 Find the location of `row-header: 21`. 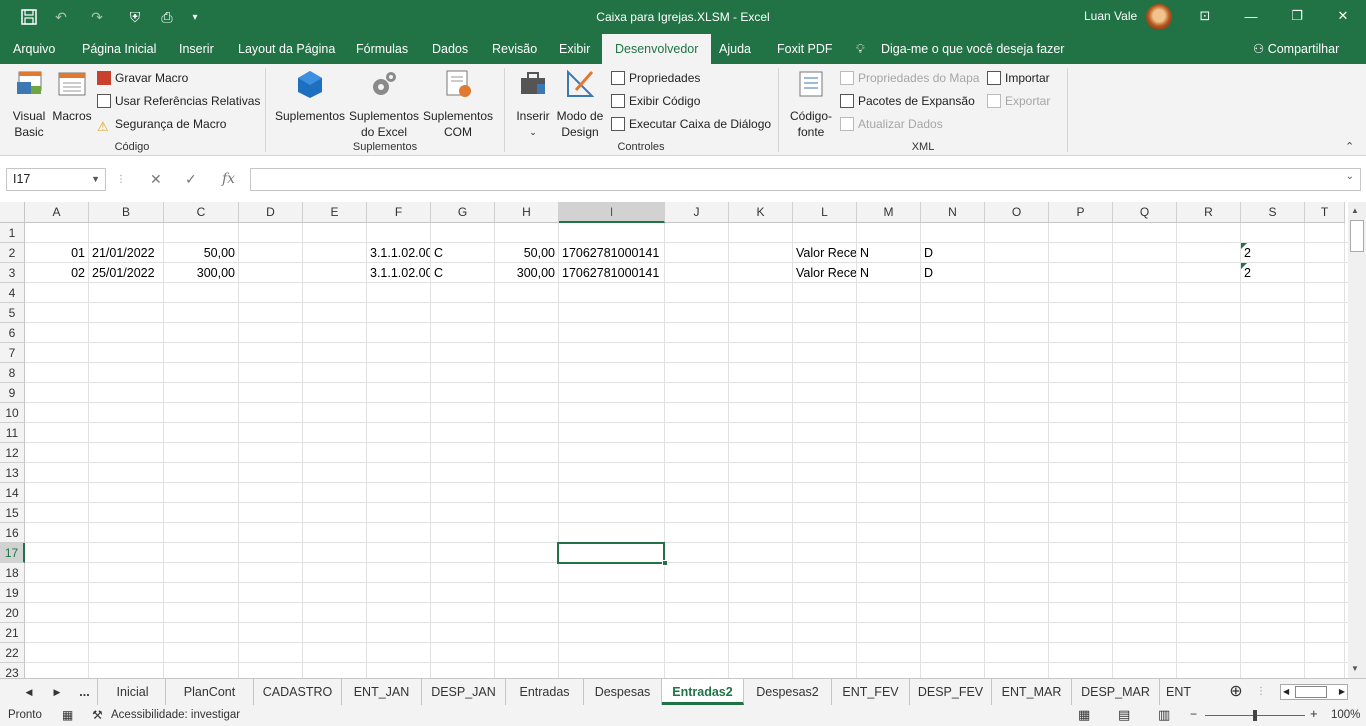

row-header: 21 is located at coordinates (12, 633).